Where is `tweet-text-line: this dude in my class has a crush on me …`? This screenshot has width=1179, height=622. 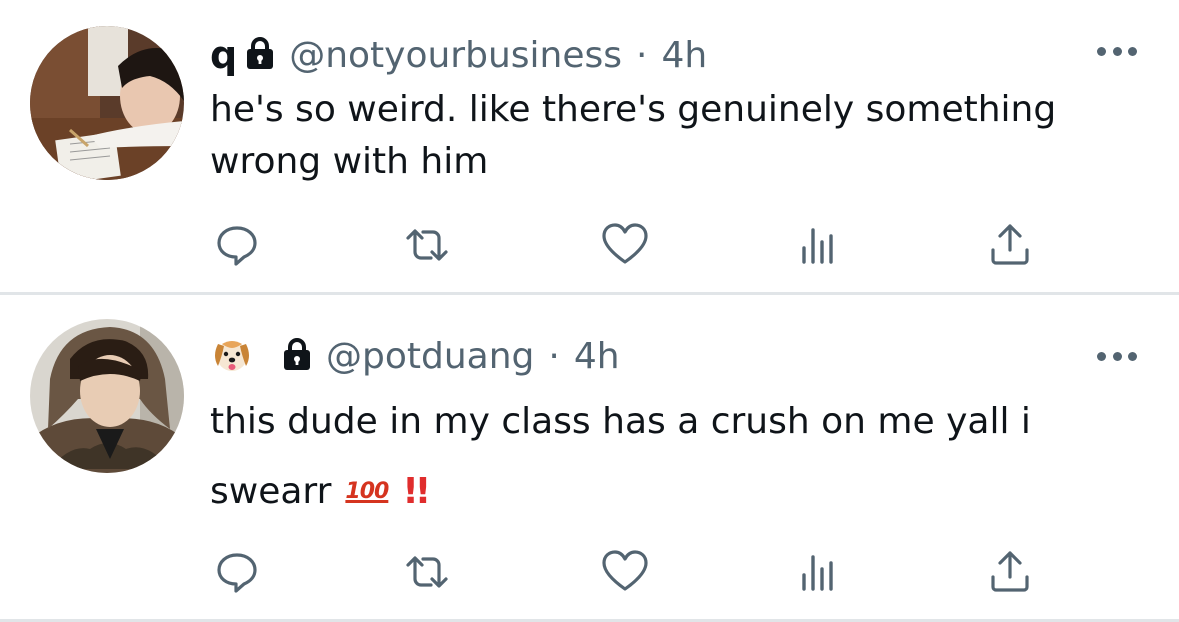
tweet-text-line: this dude in my class has a crush on me … is located at coordinates (620, 421).